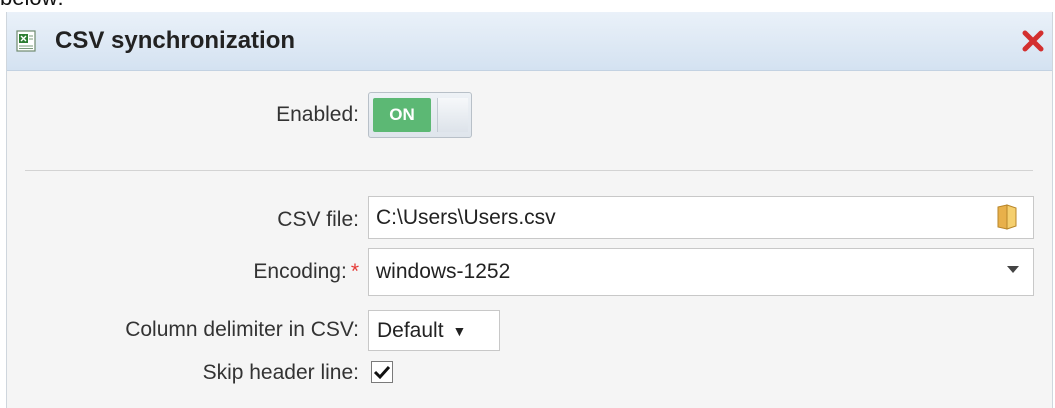 The image size is (1055, 408). I want to click on encoding-select: windows-1252, so click(701, 272).